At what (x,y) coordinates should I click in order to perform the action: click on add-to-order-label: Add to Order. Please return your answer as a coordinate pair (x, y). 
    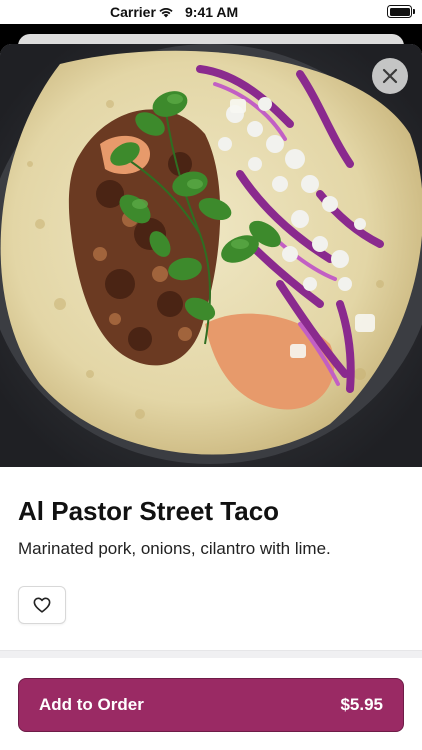
    Looking at the image, I should click on (91, 704).